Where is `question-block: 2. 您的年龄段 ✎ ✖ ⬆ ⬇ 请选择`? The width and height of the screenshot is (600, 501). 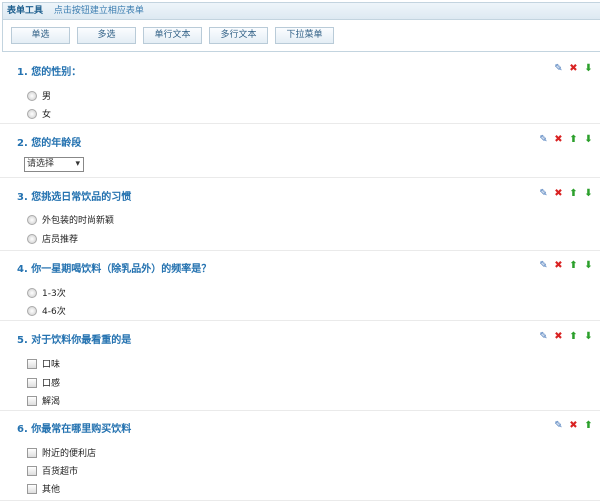
question-block: 2. 您的年龄段 ✎ ✖ ⬆ ⬇ 请选择 is located at coordinates (300, 156).